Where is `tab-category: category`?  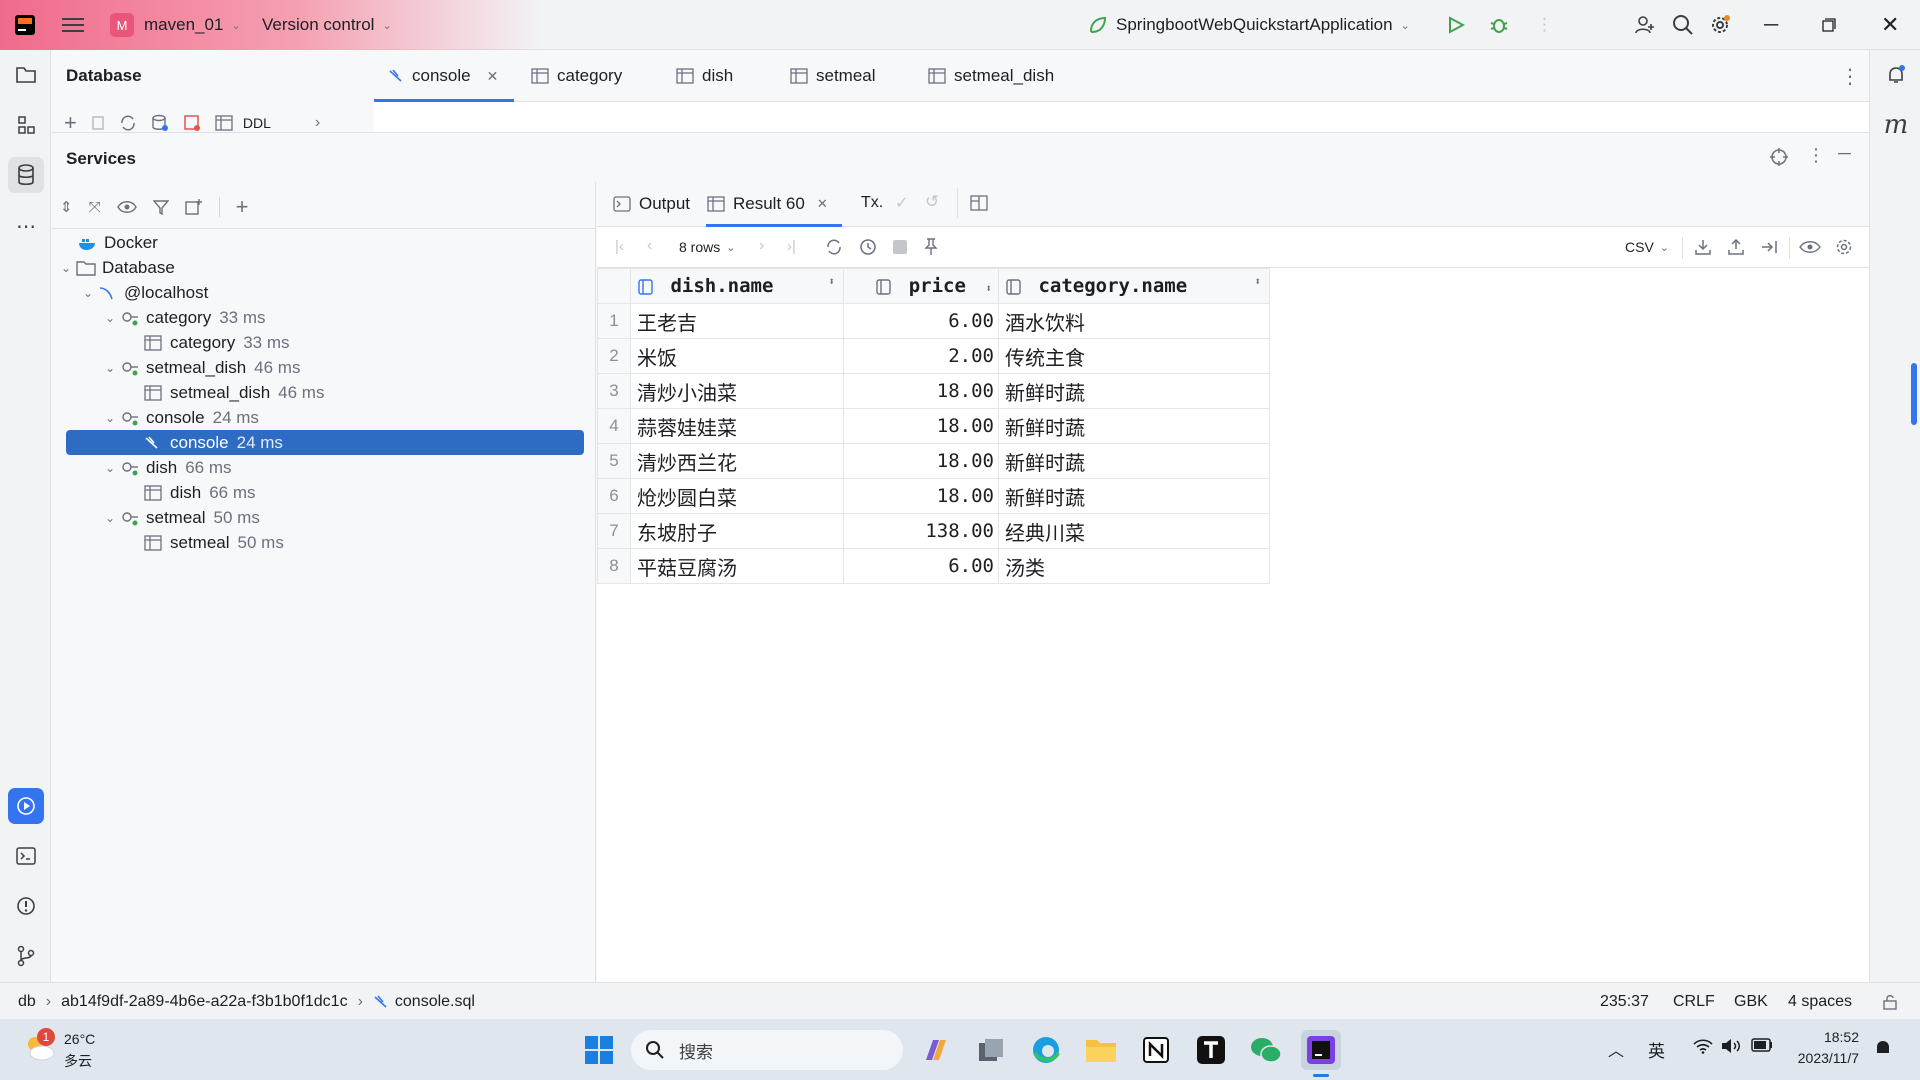 tab-category: category is located at coordinates (576, 76).